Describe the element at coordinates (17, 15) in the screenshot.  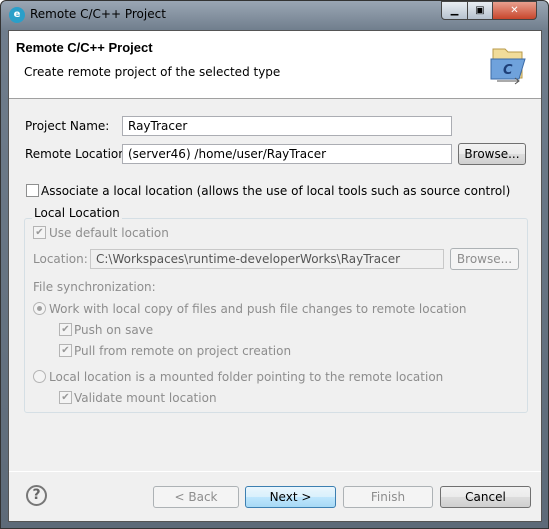
I see `eclipse-cdt-icon: e` at that location.